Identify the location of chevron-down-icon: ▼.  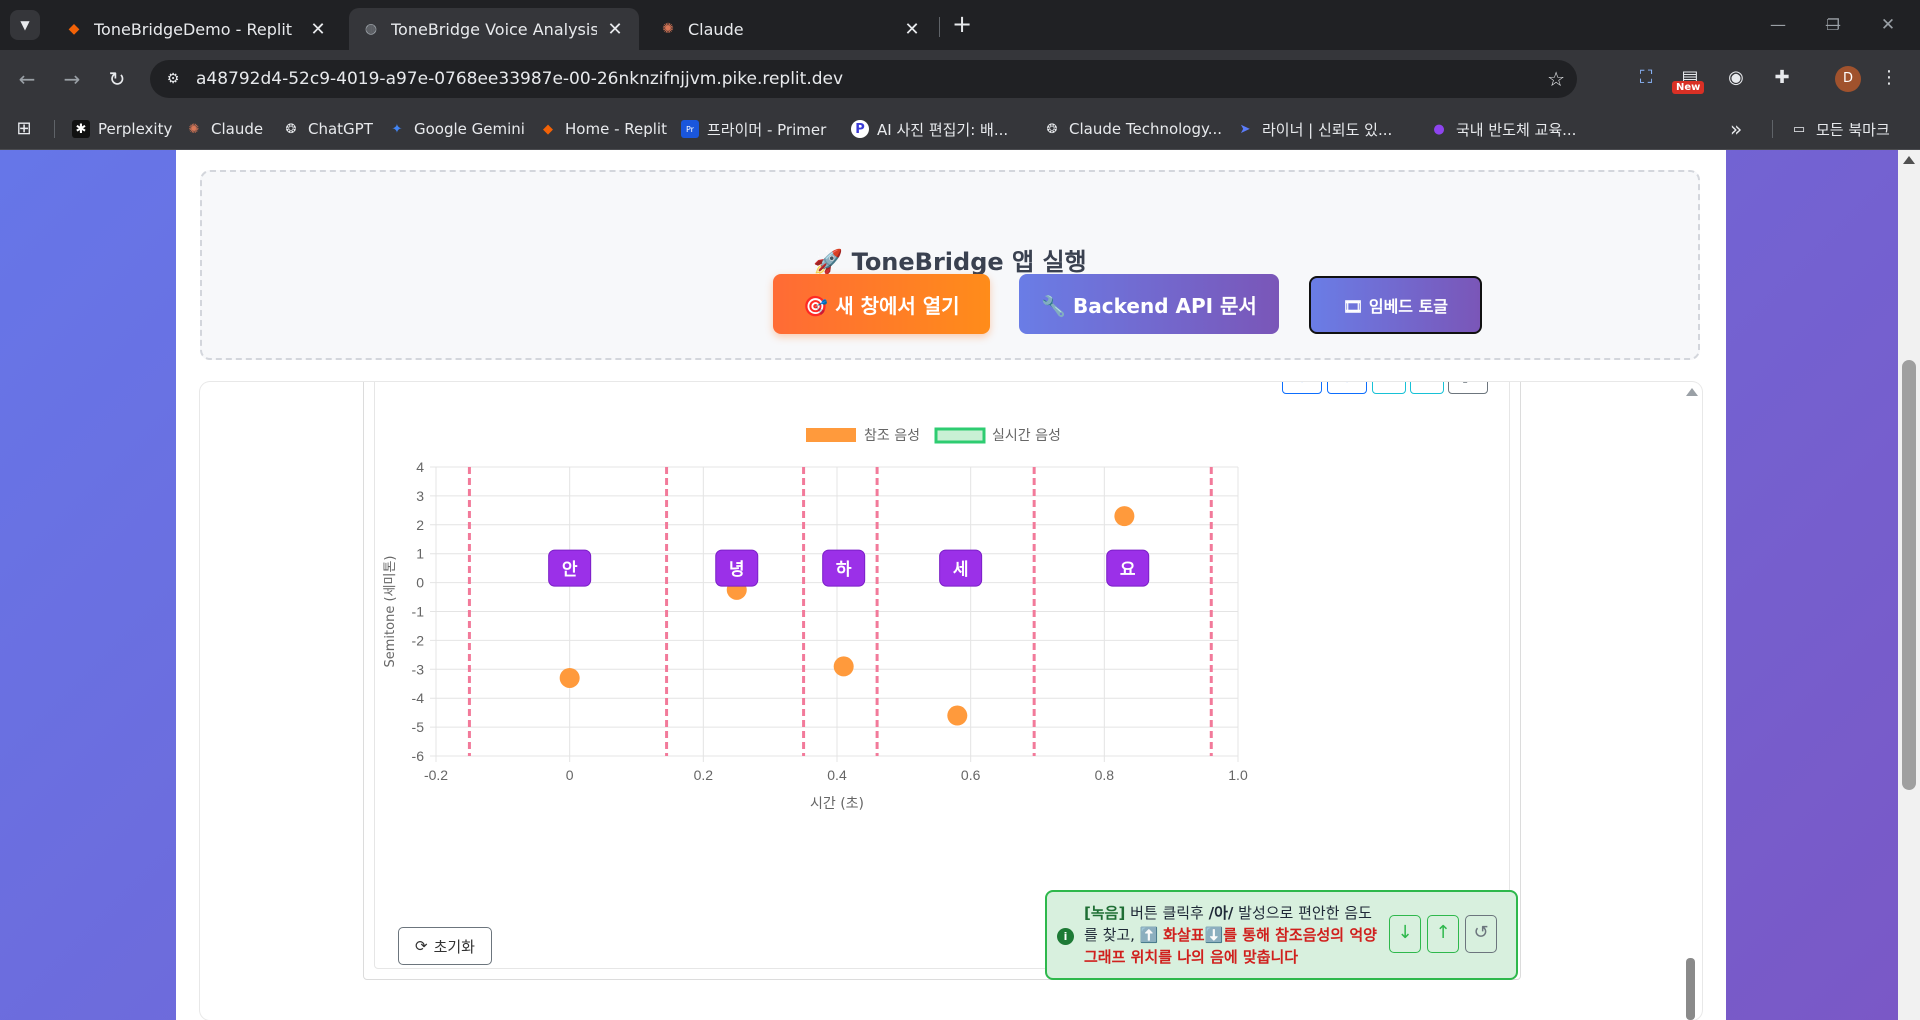
(25, 25).